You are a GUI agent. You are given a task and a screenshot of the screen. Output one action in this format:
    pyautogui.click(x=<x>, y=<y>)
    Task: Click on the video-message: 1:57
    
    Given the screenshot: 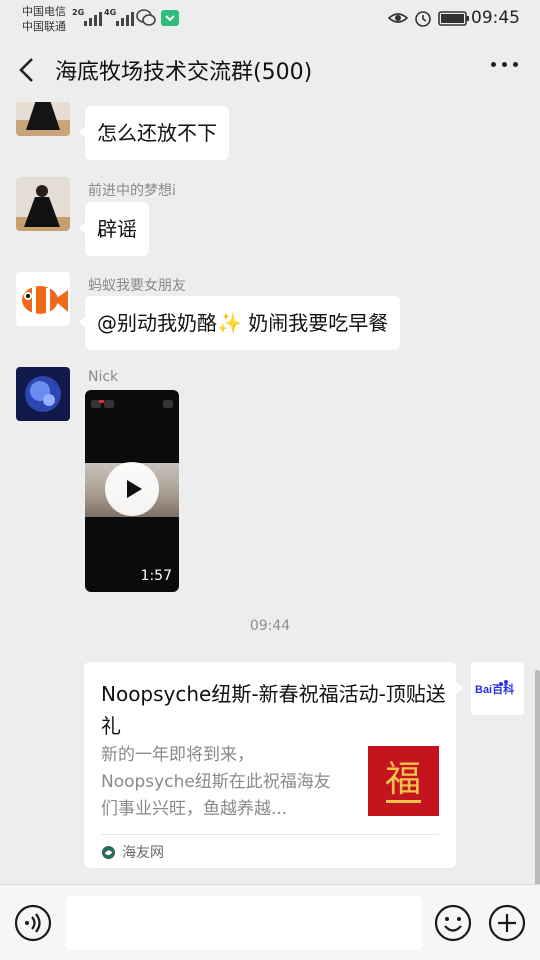 What is the action you would take?
    pyautogui.click(x=132, y=491)
    